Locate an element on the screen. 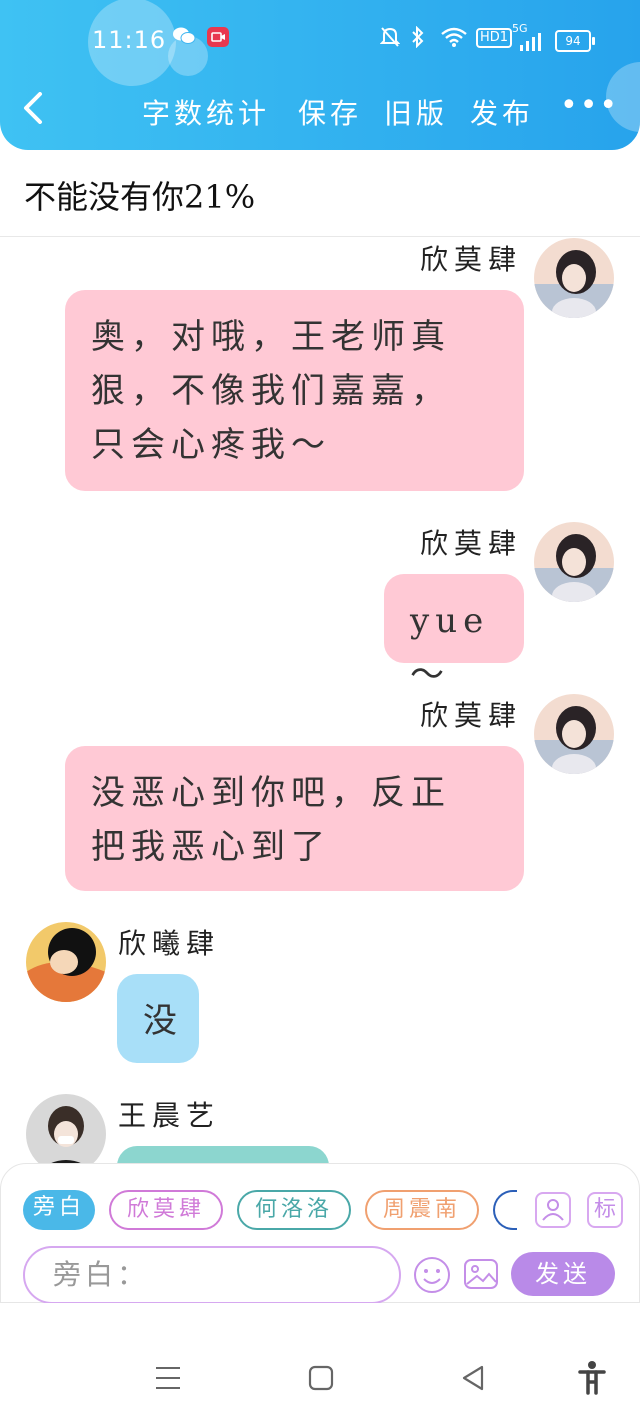 The width and height of the screenshot is (640, 1422). message-bubble: yue～ is located at coordinates (454, 634).